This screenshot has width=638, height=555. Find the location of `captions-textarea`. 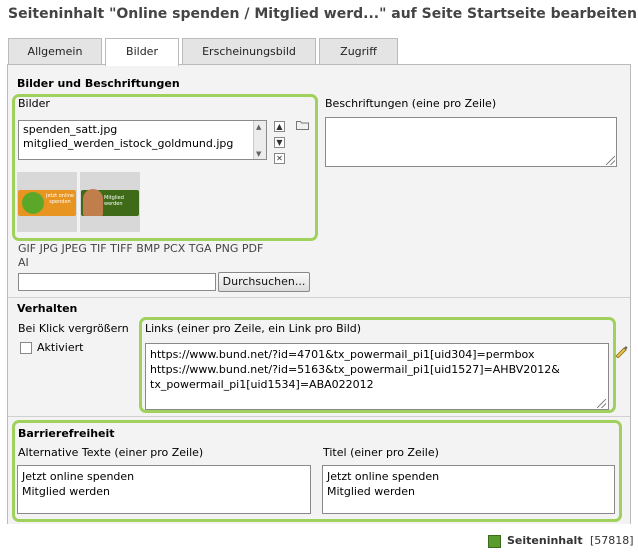

captions-textarea is located at coordinates (471, 142).